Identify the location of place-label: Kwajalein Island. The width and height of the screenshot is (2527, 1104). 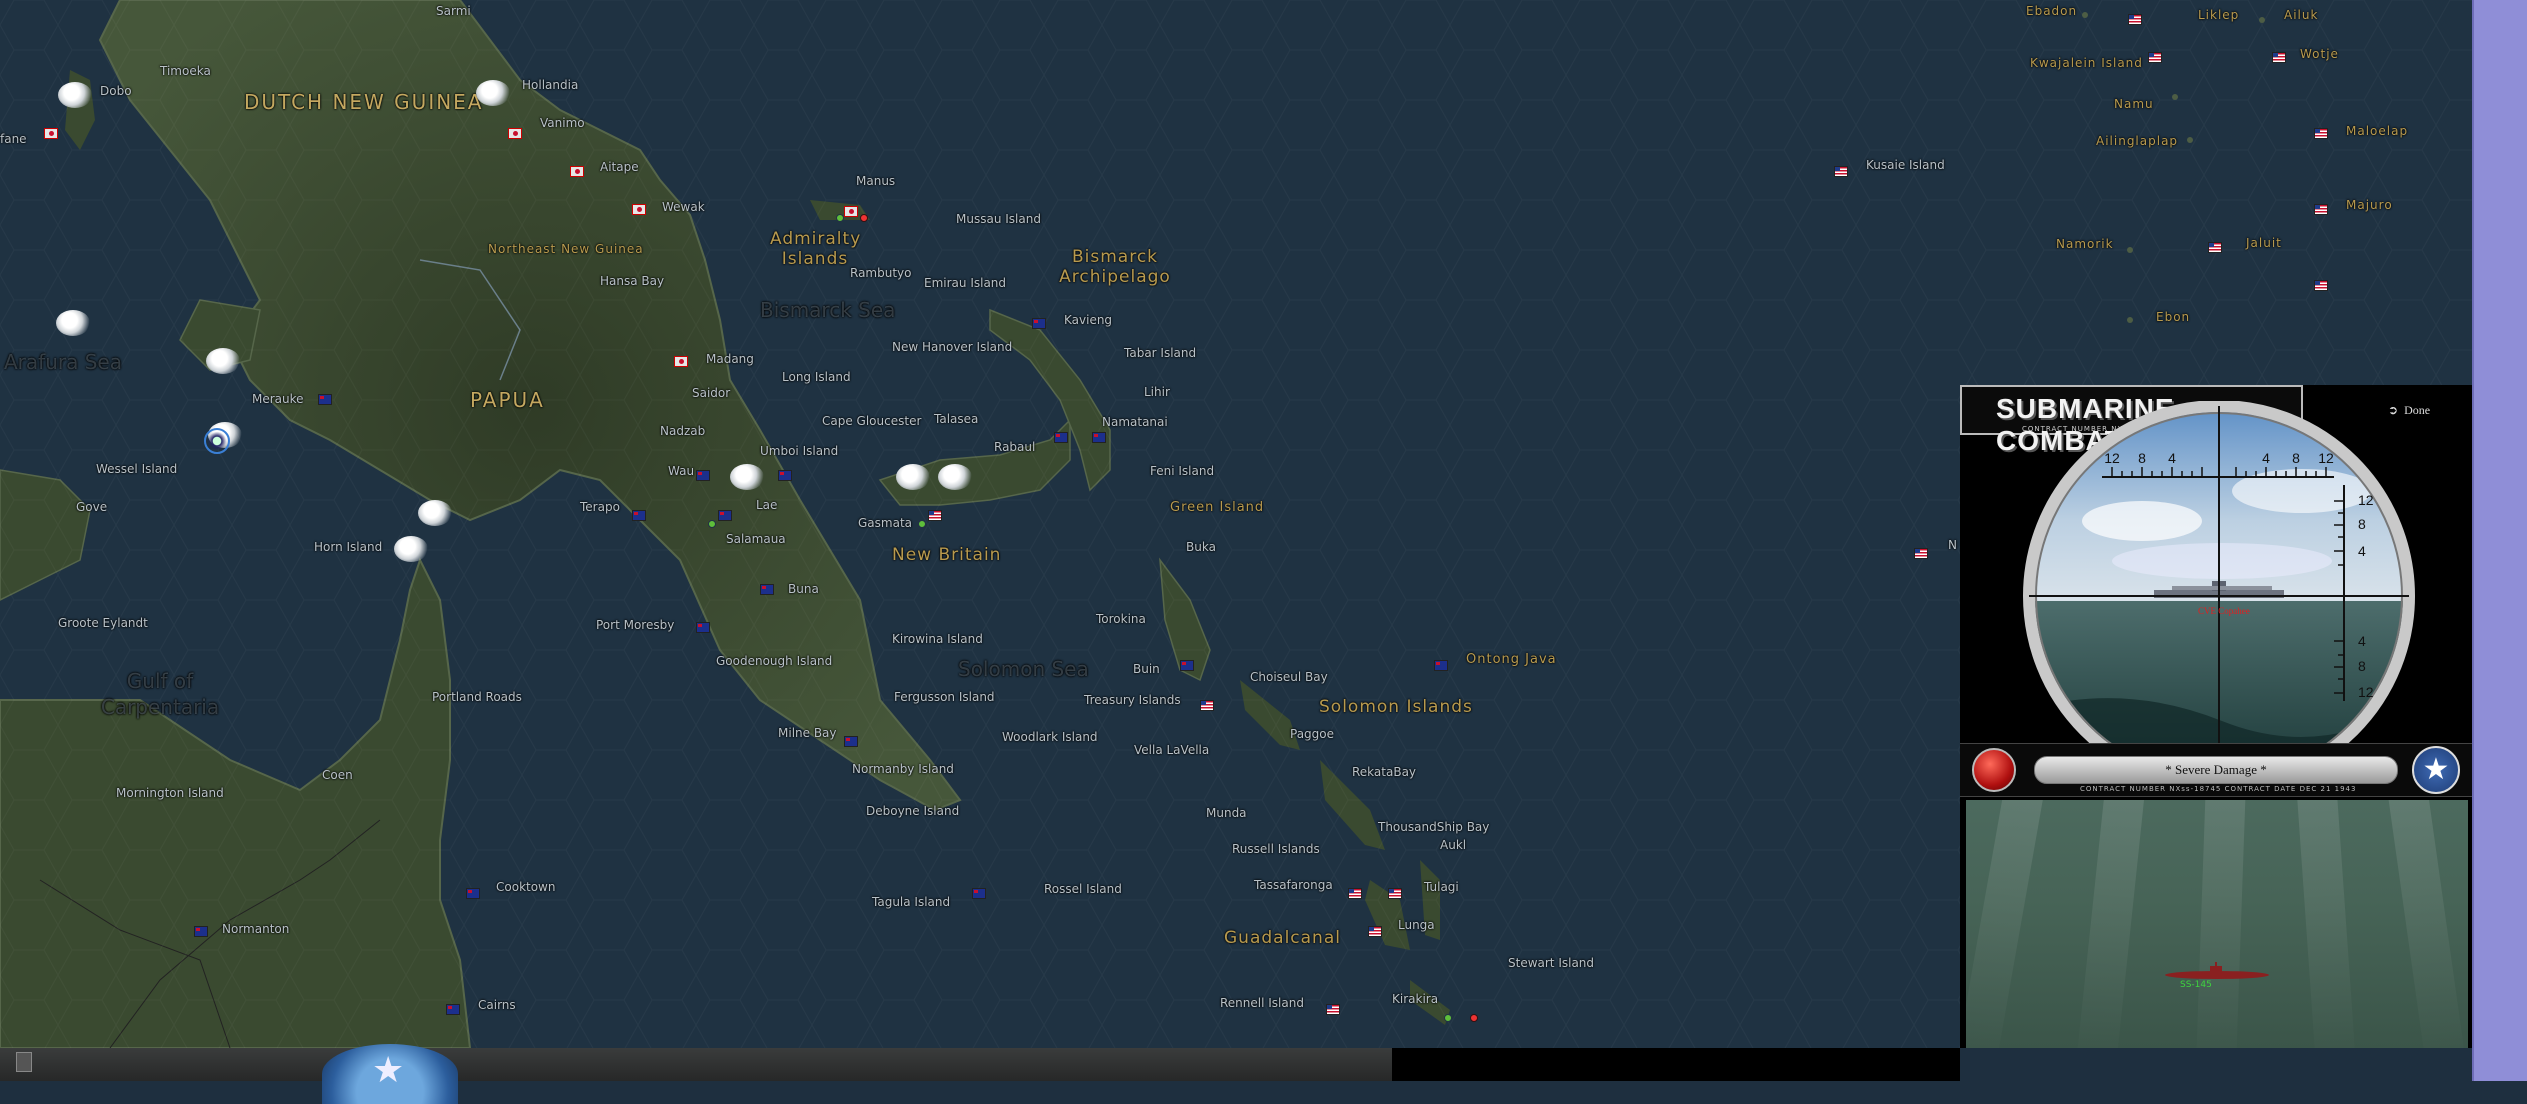
(2086, 63).